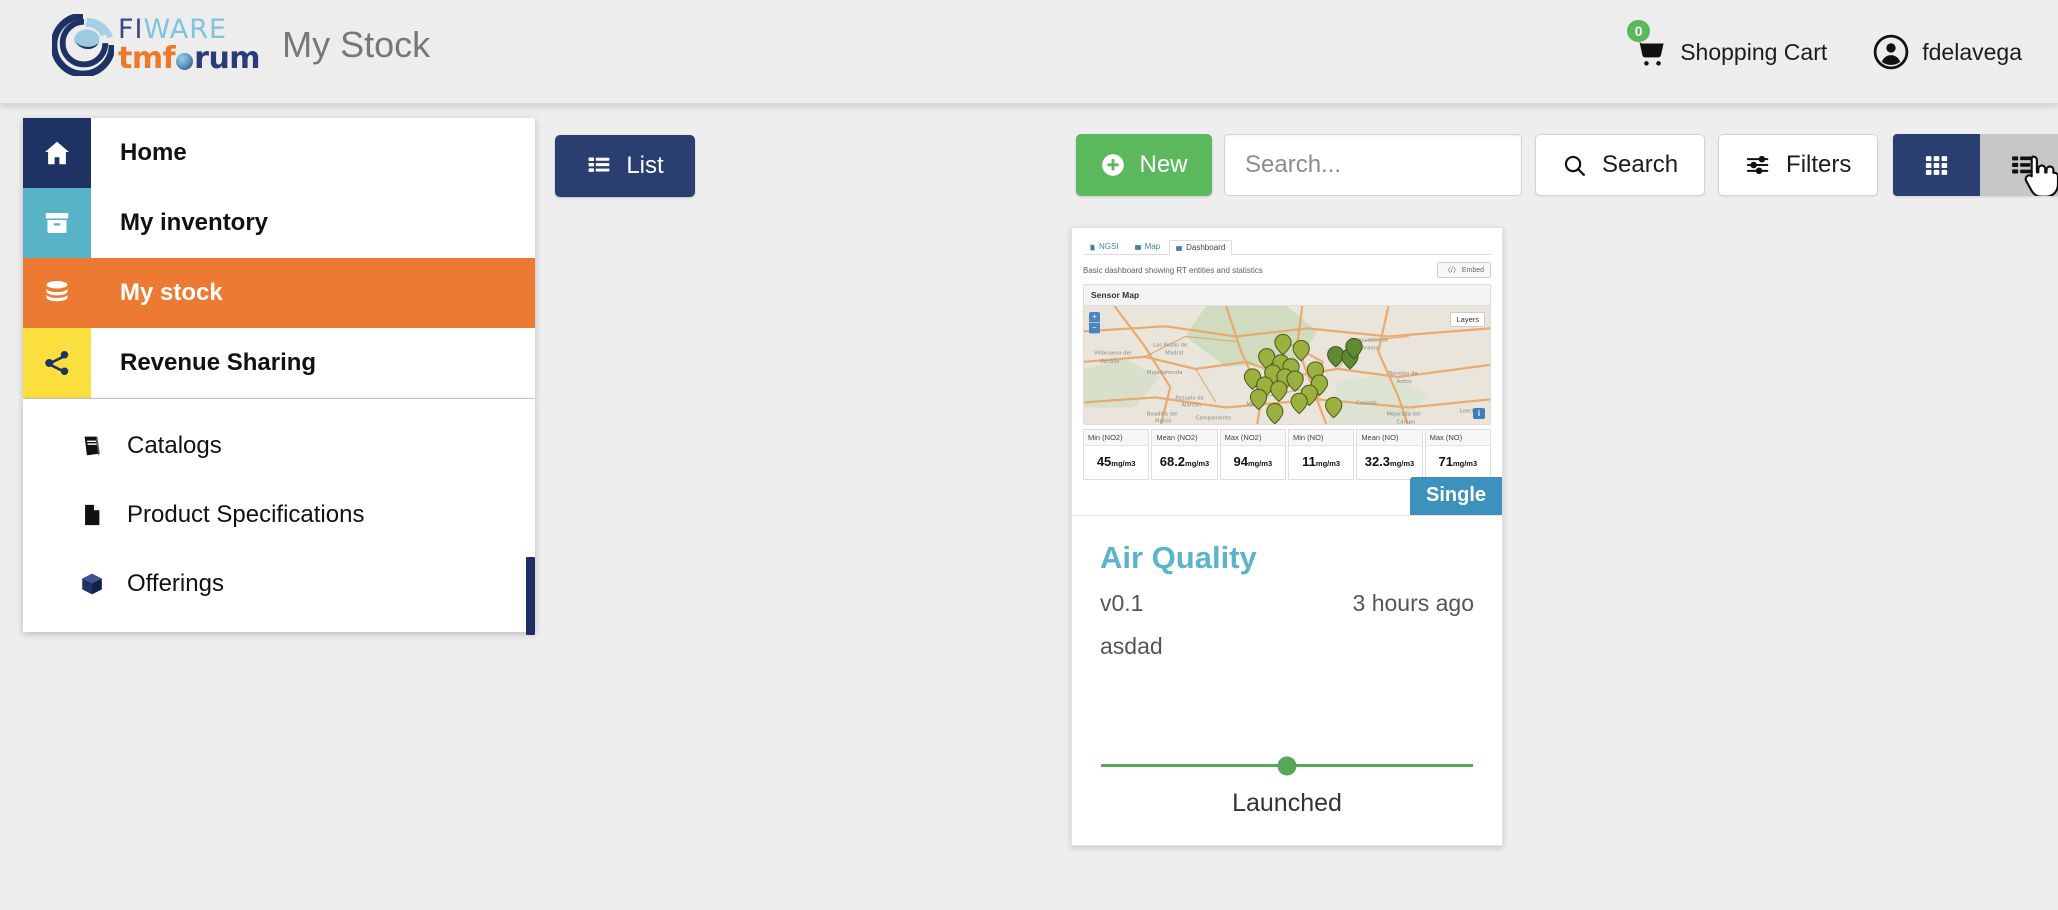 Image resolution: width=2058 pixels, height=910 pixels. Describe the element at coordinates (1798, 165) in the screenshot. I see `filters-button: Filters` at that location.